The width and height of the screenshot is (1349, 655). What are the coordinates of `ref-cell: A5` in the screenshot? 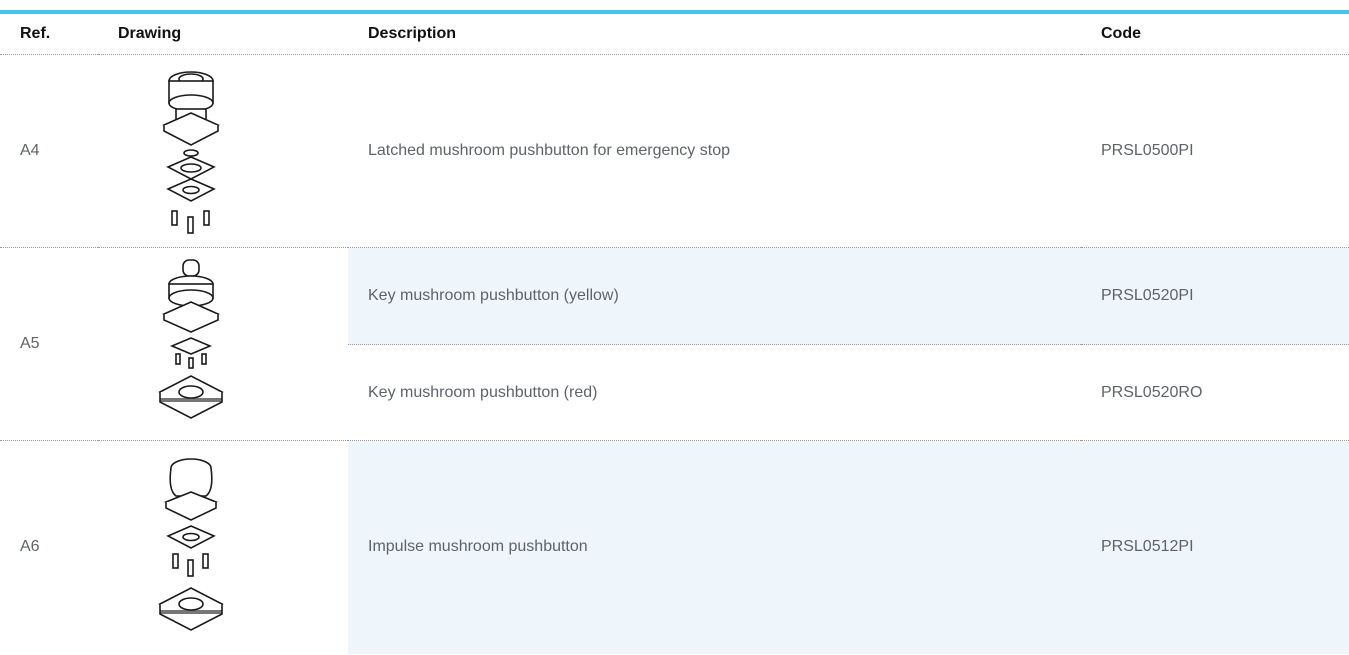 It's located at (49, 344).